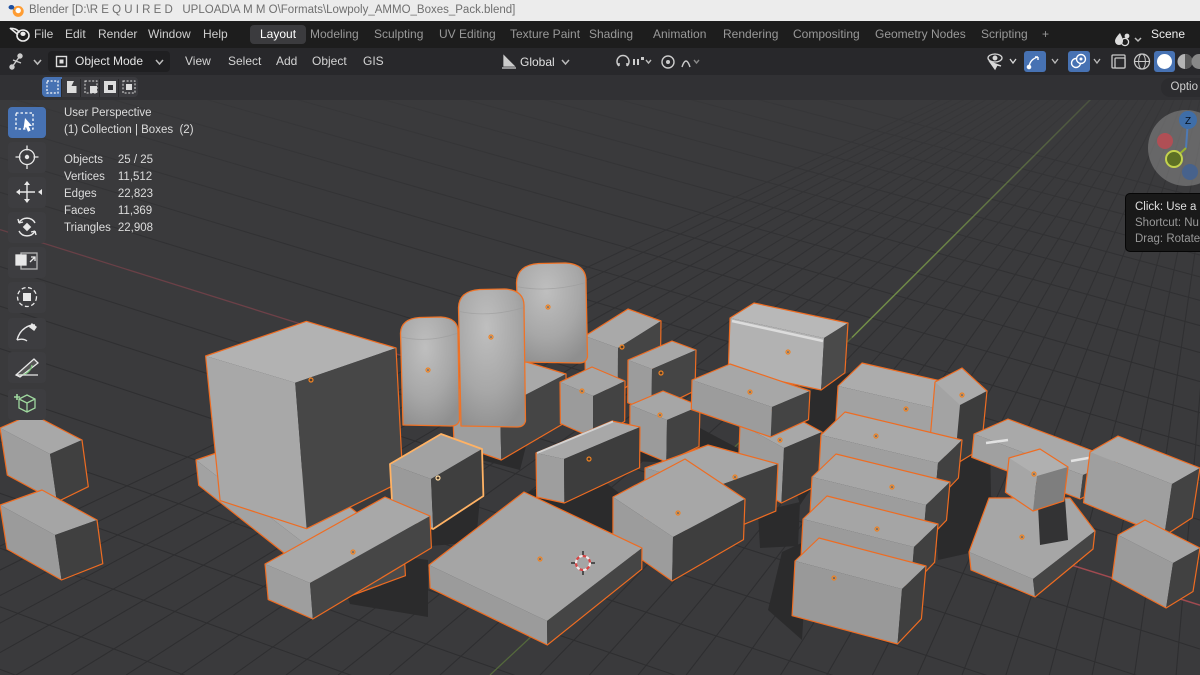 This screenshot has width=1200, height=675. What do you see at coordinates (1188, 121) in the screenshot?
I see `svg-text: Z` at bounding box center [1188, 121].